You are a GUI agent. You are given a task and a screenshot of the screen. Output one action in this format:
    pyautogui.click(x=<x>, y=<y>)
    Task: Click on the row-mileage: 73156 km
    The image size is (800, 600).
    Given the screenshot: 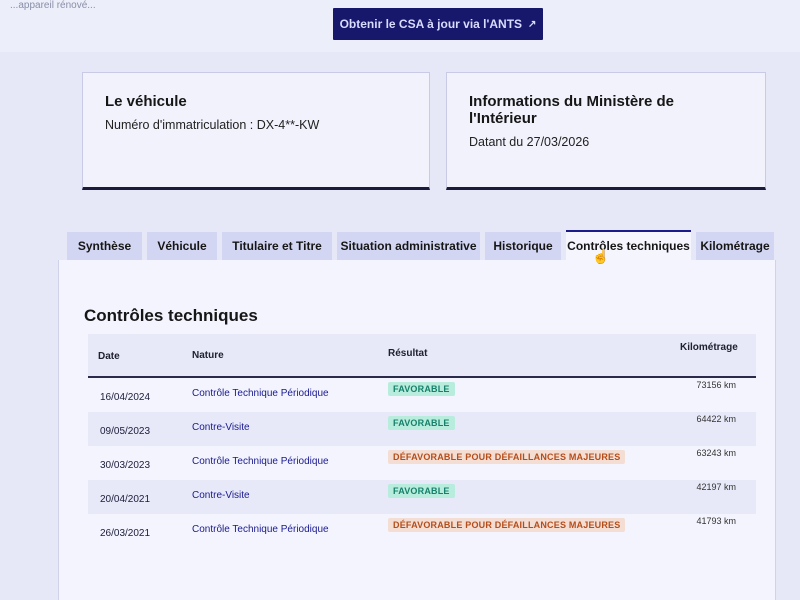 What is the action you would take?
    pyautogui.click(x=716, y=385)
    